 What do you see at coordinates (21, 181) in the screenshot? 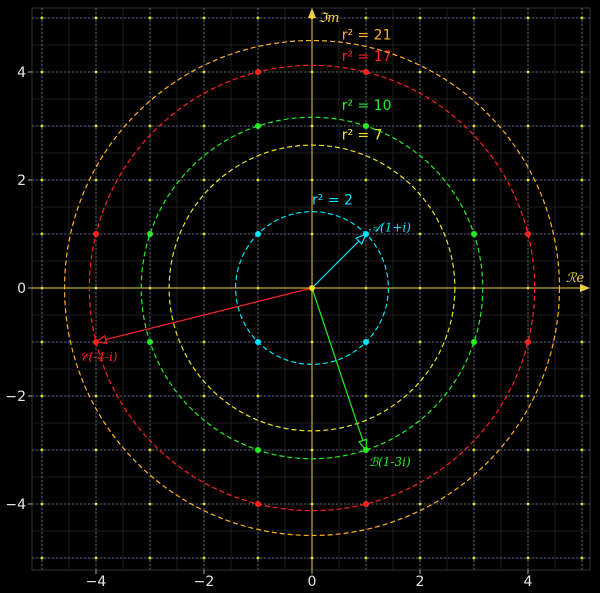
I see `y-tick-label: 2` at bounding box center [21, 181].